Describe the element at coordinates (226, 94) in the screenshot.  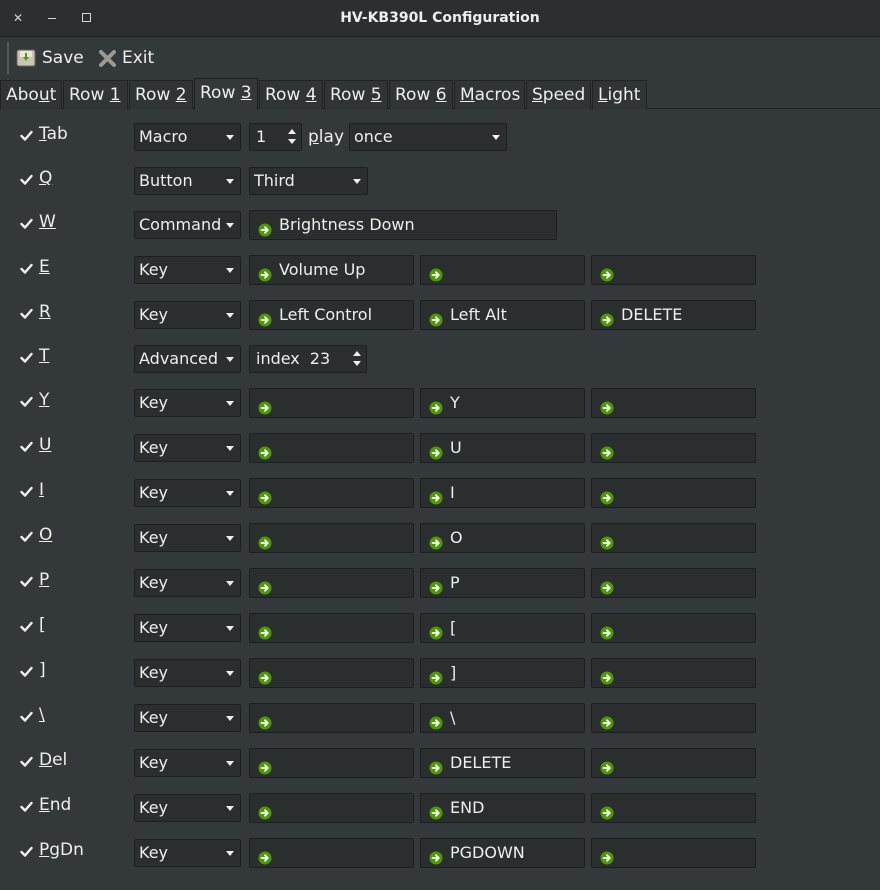
I see `tab-row-3: Row 3` at that location.